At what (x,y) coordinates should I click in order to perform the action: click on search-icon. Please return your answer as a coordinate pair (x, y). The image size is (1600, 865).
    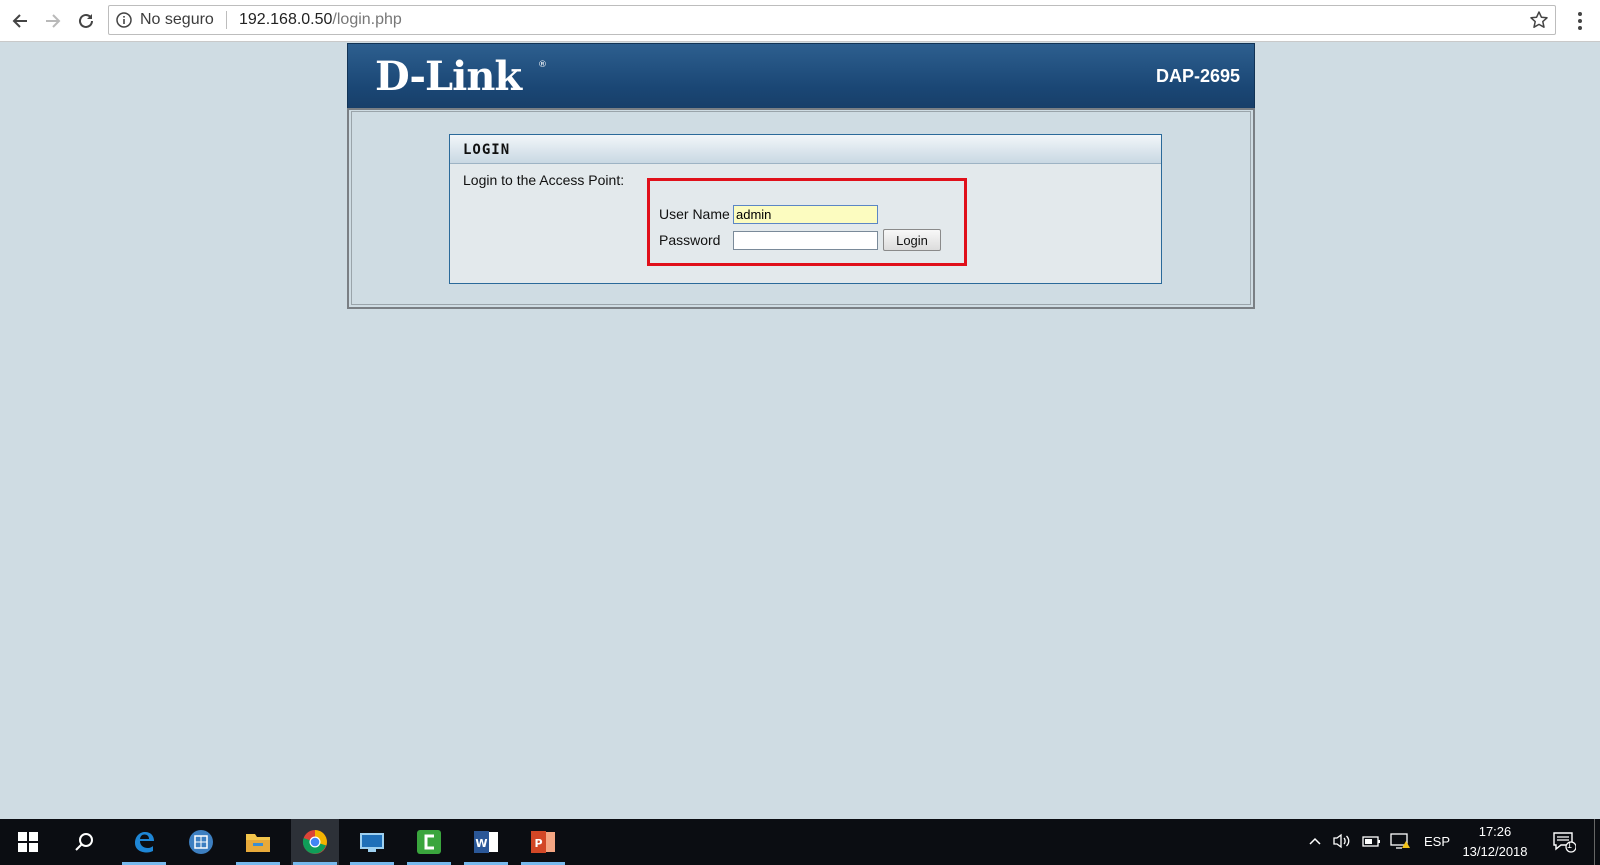
    Looking at the image, I should click on (84, 842).